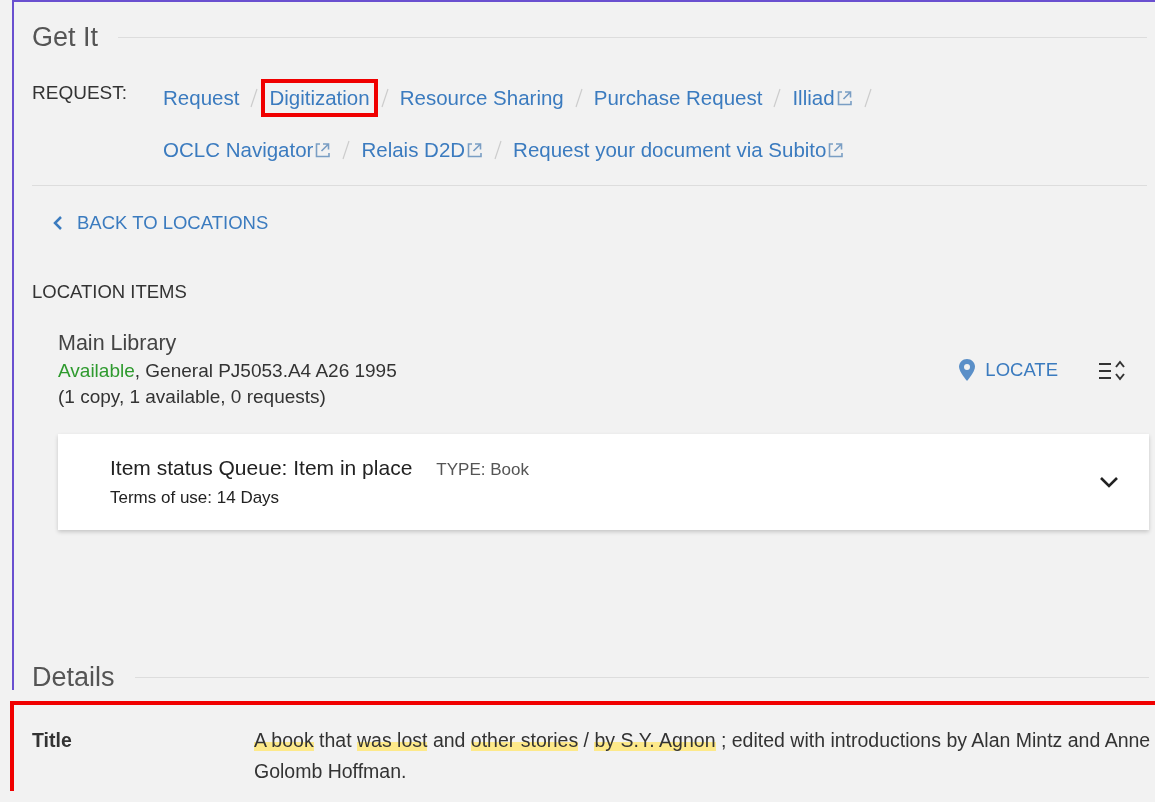 The image size is (1155, 802). Describe the element at coordinates (110, 292) in the screenshot. I see `location-items-heading: LOCATION ITEMS` at that location.